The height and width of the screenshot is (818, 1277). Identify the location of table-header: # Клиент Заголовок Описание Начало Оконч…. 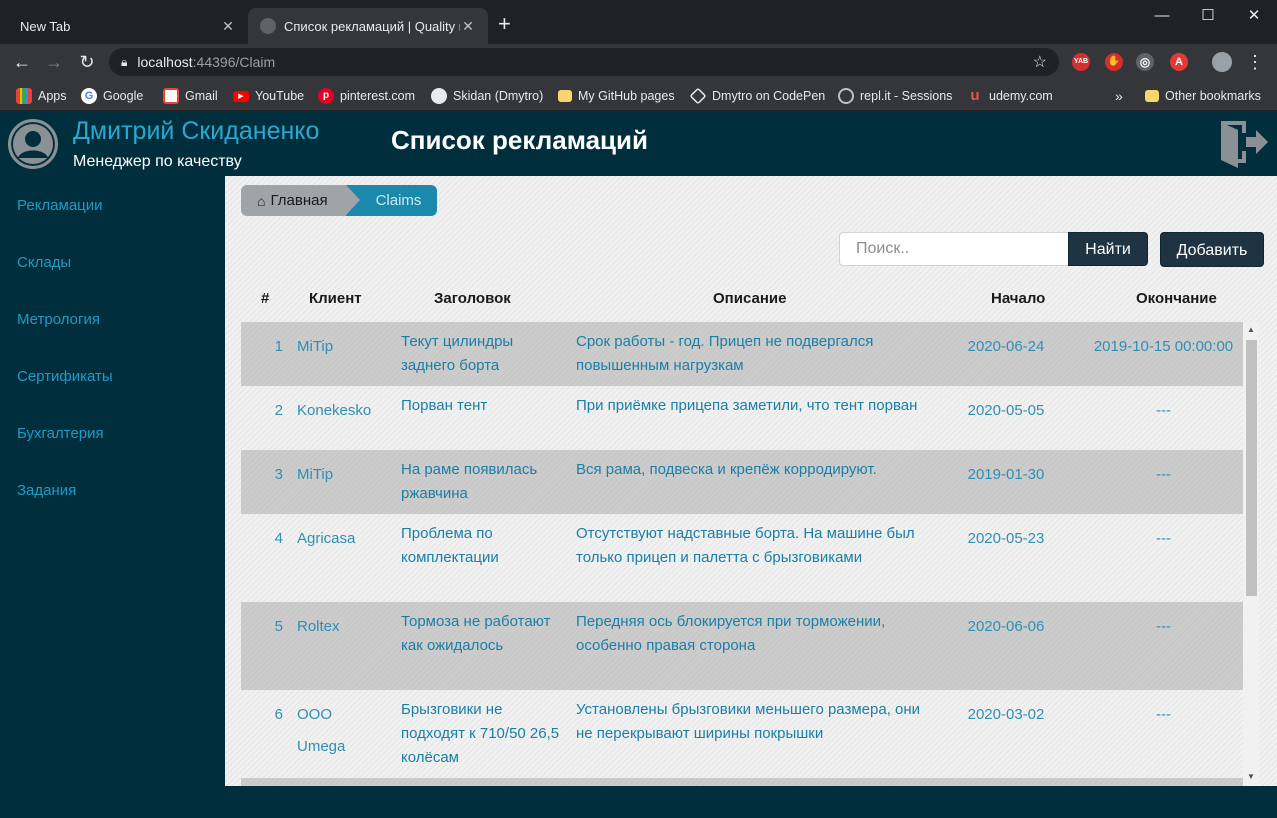
(746, 298).